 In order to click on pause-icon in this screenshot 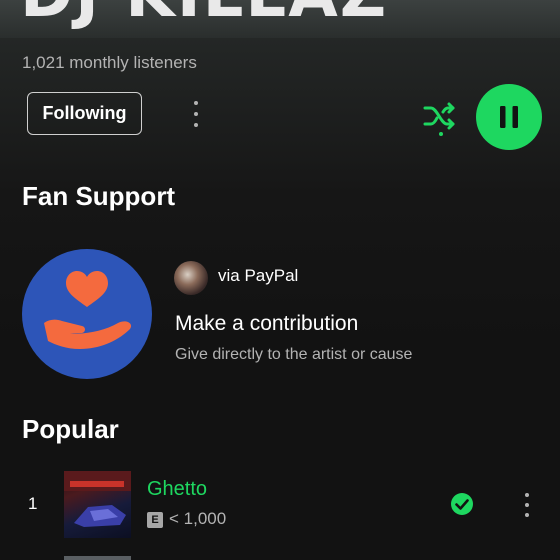, I will do `click(509, 117)`.